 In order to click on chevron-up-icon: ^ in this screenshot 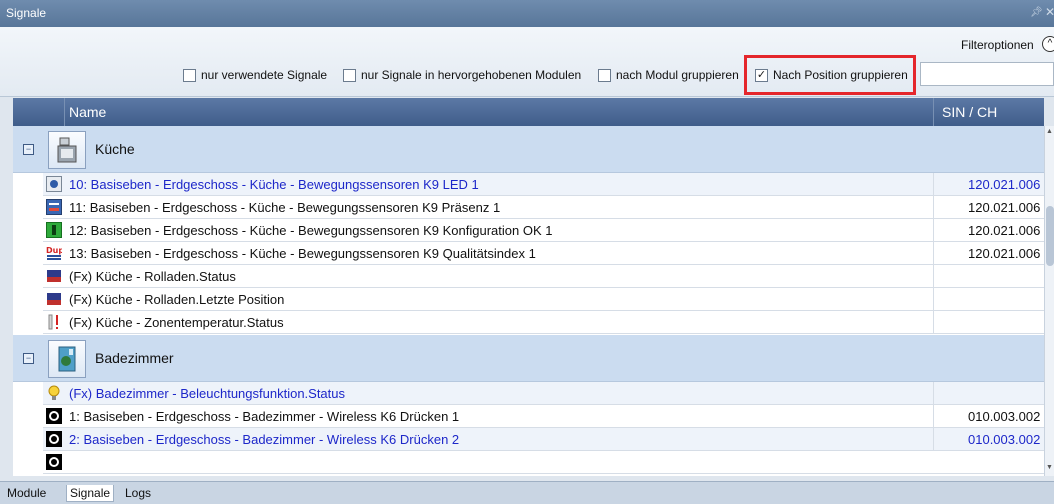, I will do `click(1048, 44)`.